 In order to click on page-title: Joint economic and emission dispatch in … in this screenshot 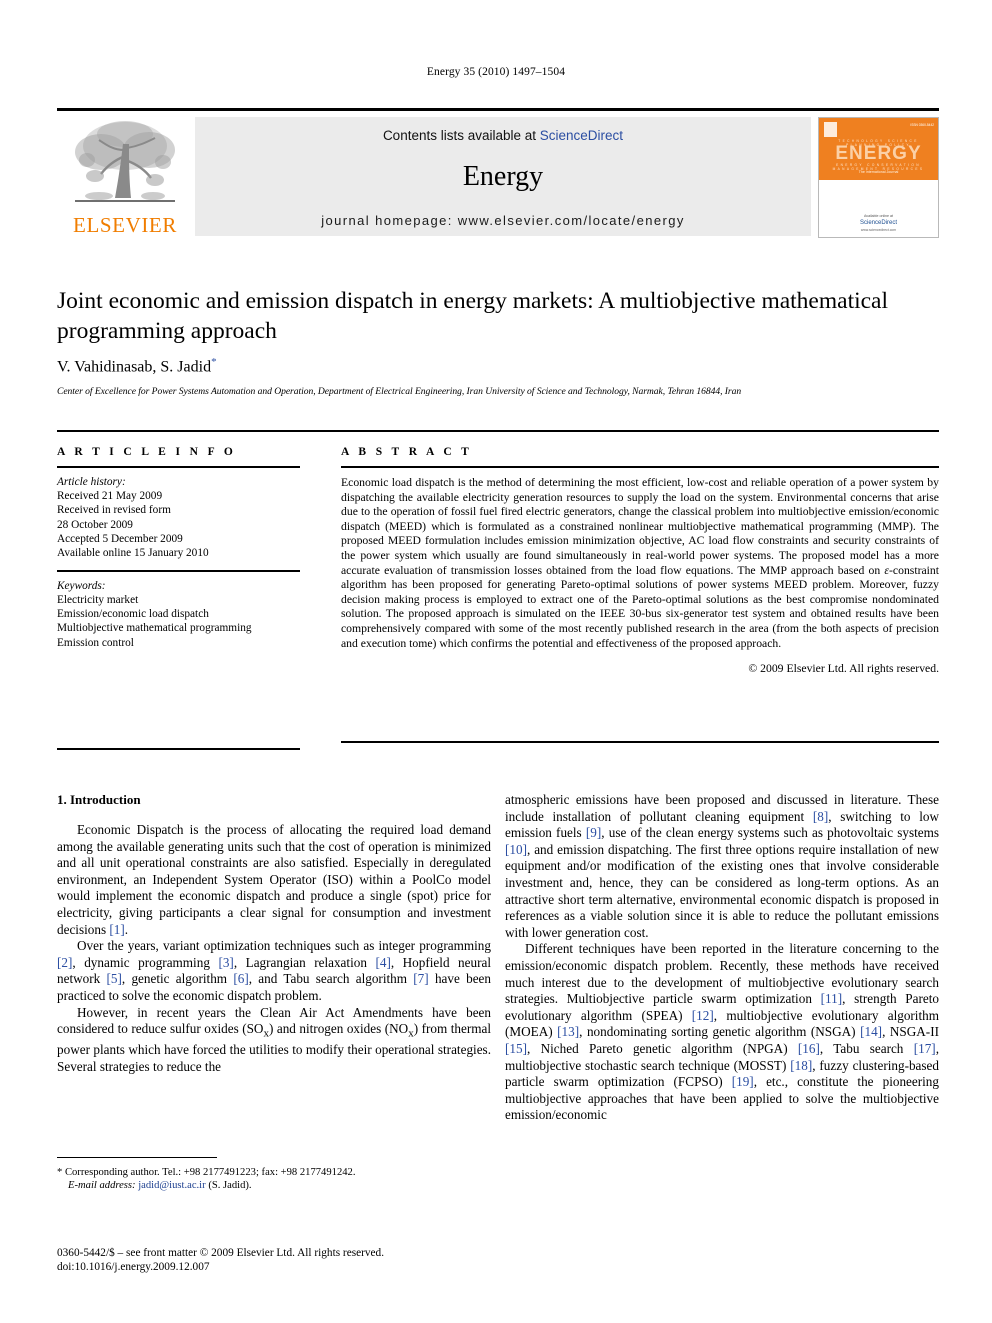, I will do `click(473, 316)`.